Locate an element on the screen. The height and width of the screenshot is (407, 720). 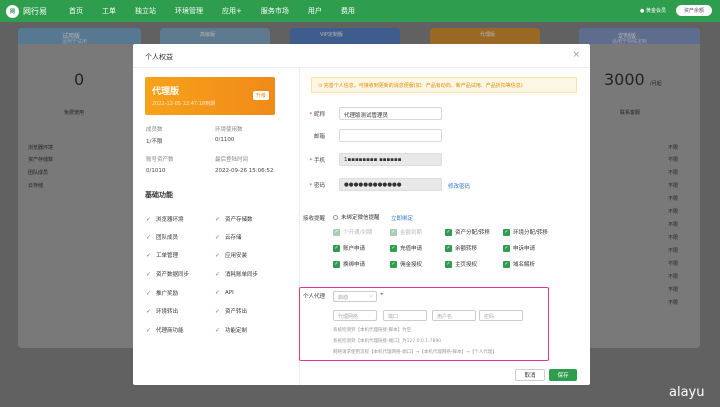
stat-value: 1/不限 is located at coordinates (154, 142).